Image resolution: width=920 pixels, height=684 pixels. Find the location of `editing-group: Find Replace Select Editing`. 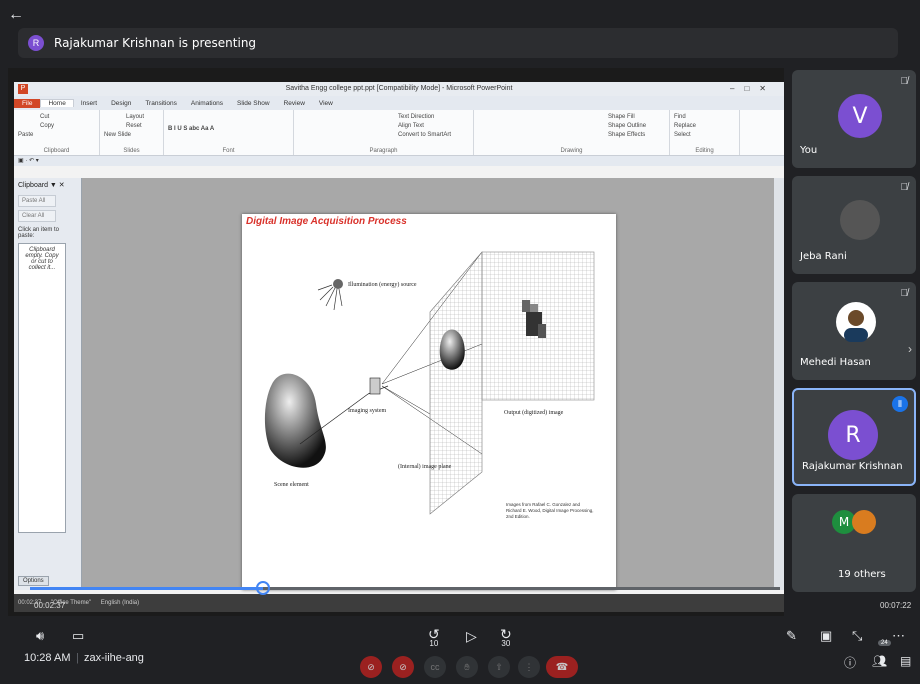

editing-group: Find Replace Select Editing is located at coordinates (705, 132).